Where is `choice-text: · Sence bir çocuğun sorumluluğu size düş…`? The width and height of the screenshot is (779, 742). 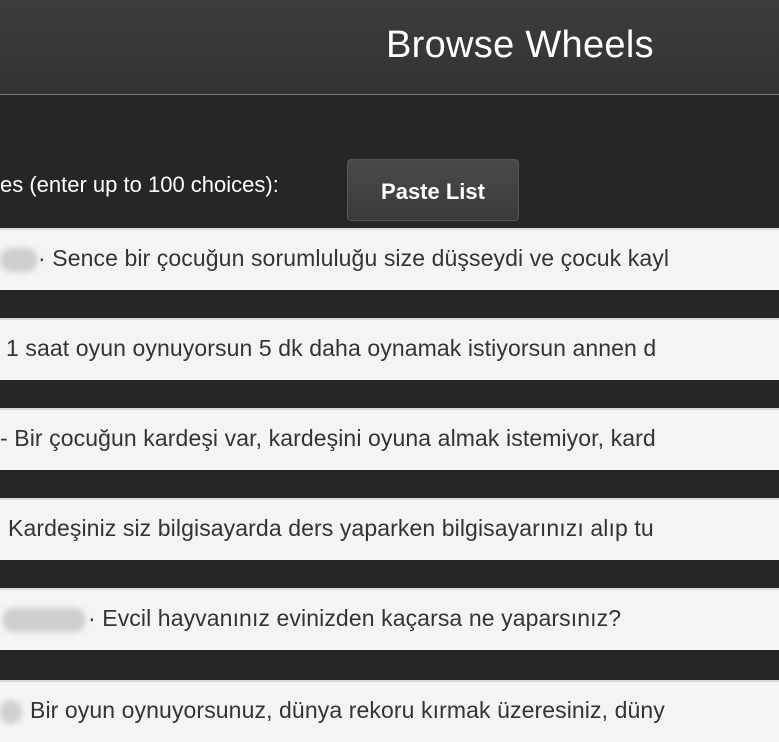
choice-text: · Sence bir çocuğun sorumluluğu size düş… is located at coordinates (354, 258).